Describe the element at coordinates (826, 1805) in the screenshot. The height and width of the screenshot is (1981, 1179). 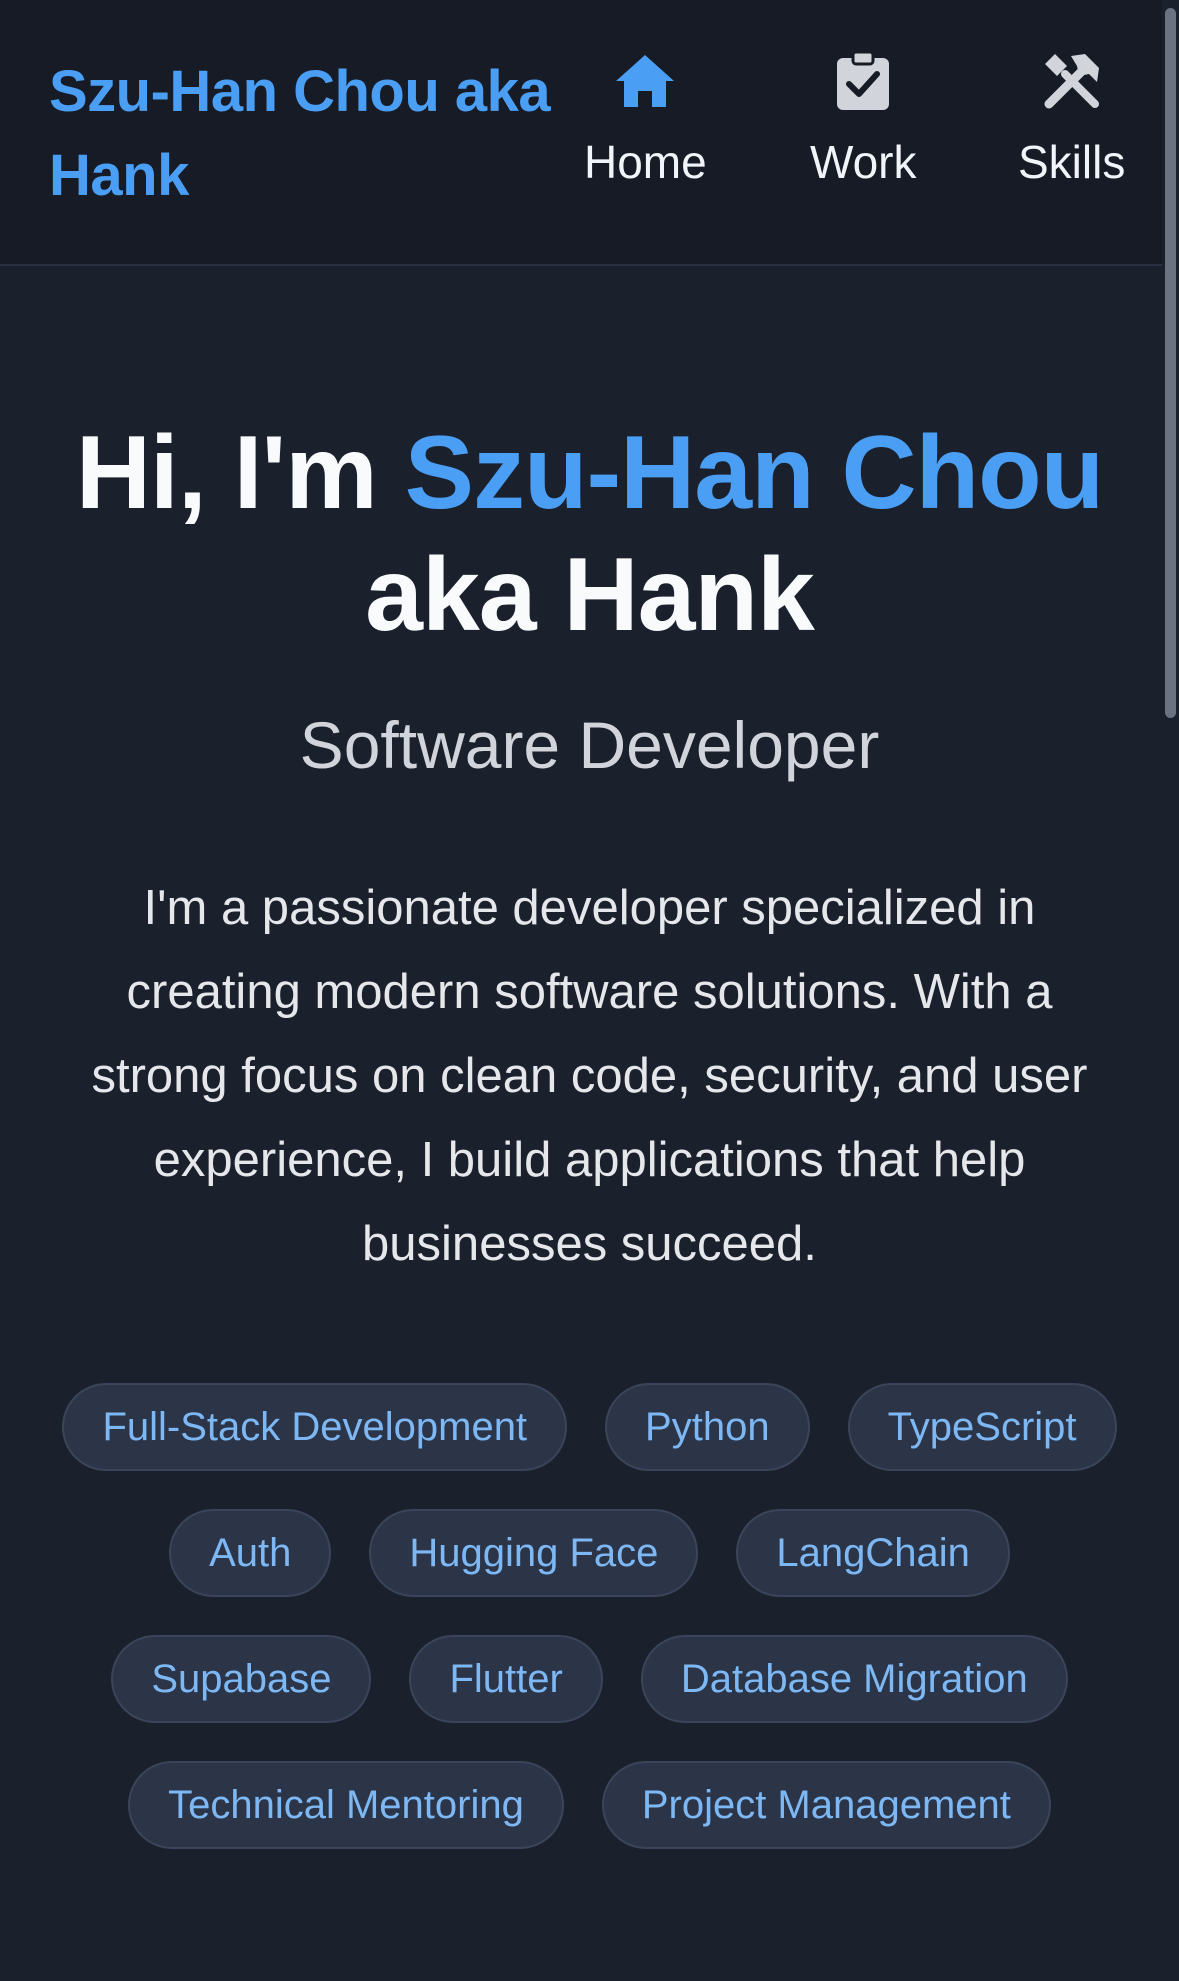
I see `skill-tag: Project Management` at that location.